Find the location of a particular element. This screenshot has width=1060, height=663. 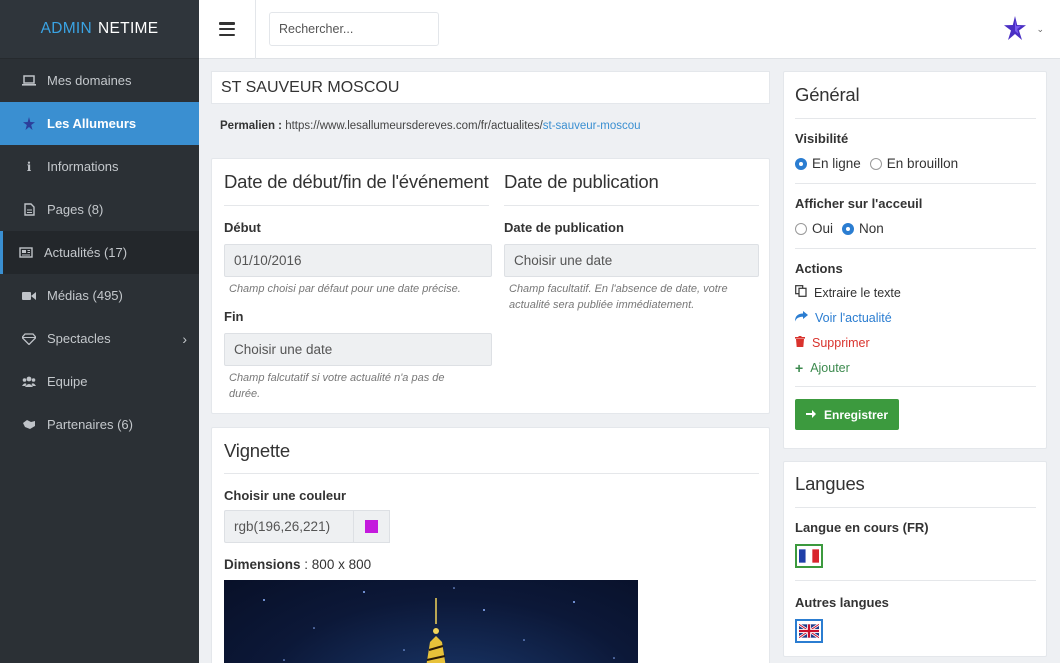

menu-toggle-icon is located at coordinates (227, 29).